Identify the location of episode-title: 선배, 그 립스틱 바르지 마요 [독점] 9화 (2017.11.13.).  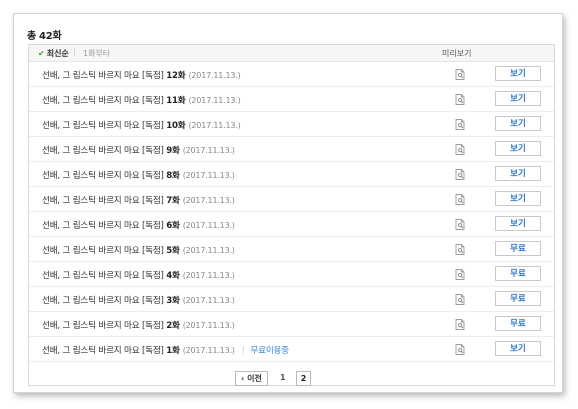
(138, 150).